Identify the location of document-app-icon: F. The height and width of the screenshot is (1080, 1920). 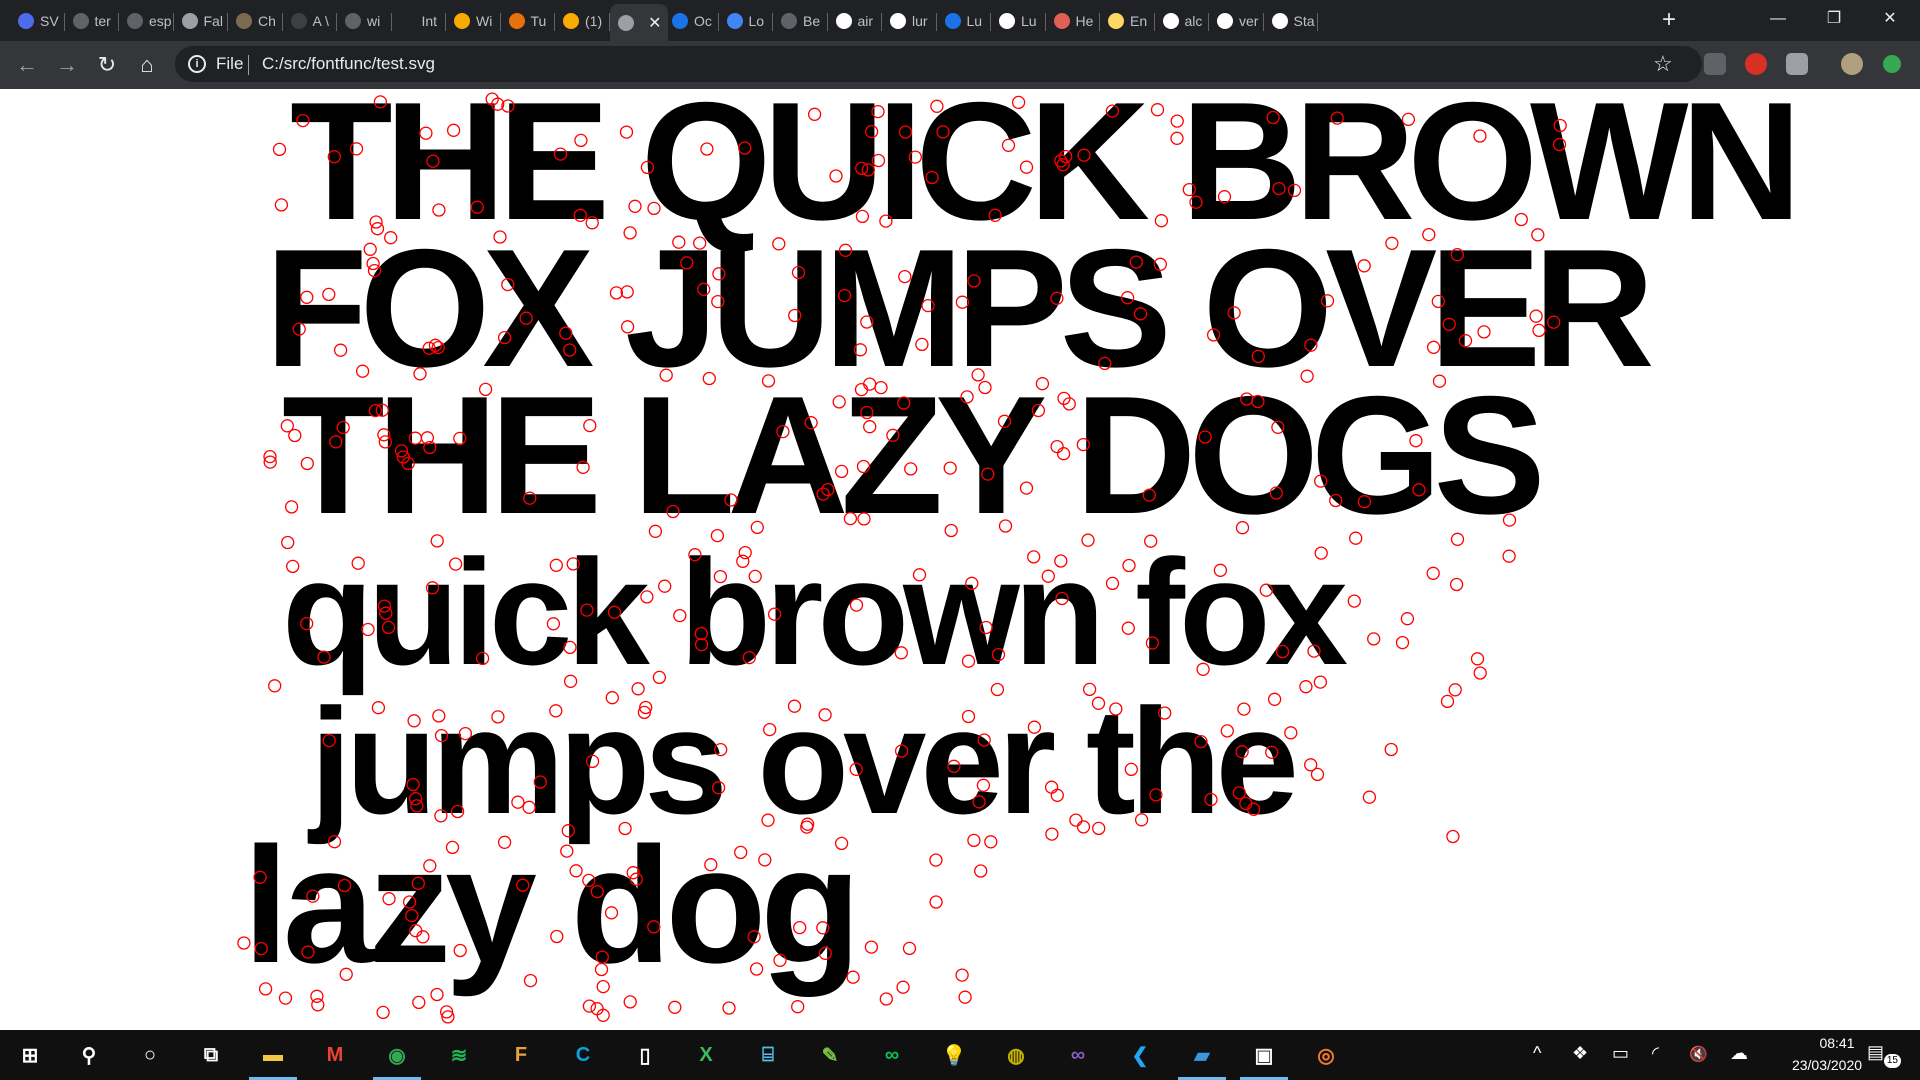
(521, 1055).